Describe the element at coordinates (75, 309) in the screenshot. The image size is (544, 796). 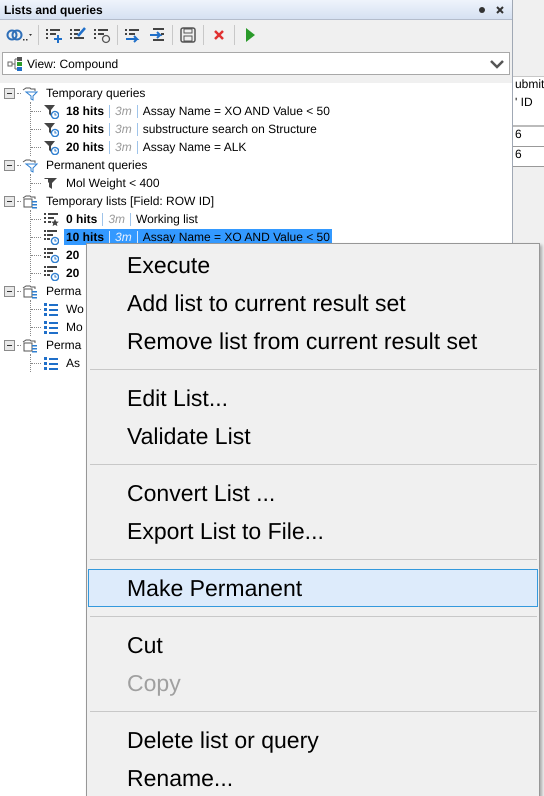
I see `tree-item: Wo` at that location.